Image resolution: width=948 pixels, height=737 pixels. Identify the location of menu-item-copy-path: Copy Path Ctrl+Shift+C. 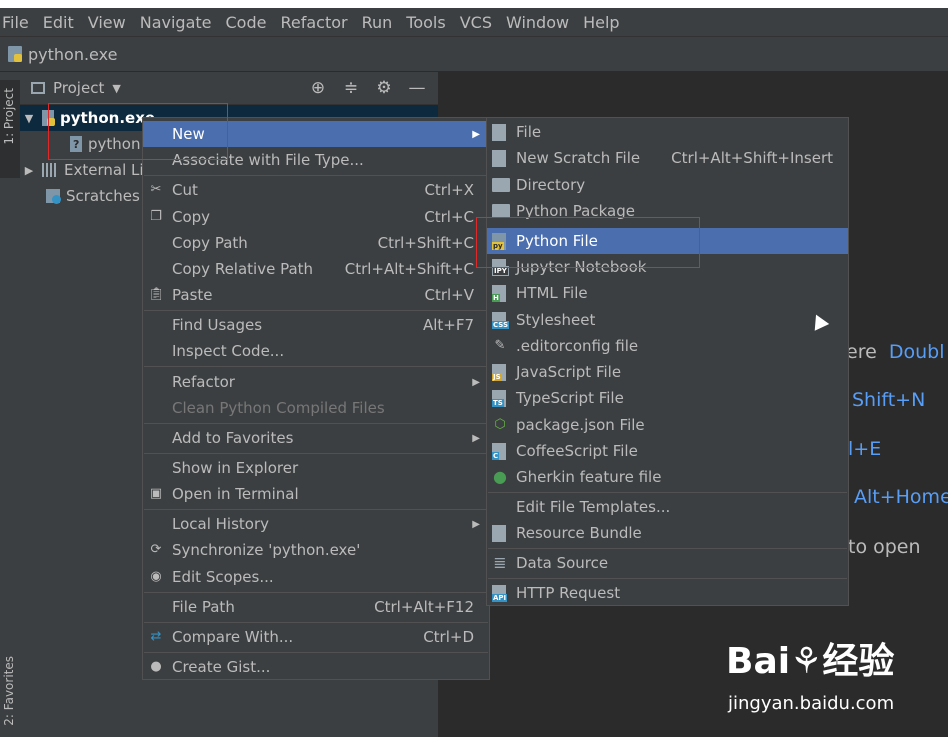
(316, 243).